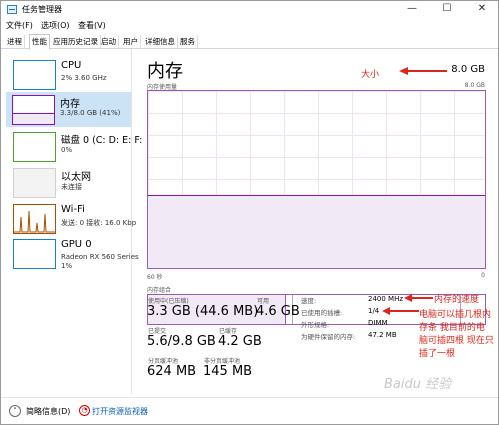 This screenshot has width=499, height=425. I want to click on sidebar-item-gpu: GPU 0 Radeon RX 560 Series 1%, so click(73, 253).